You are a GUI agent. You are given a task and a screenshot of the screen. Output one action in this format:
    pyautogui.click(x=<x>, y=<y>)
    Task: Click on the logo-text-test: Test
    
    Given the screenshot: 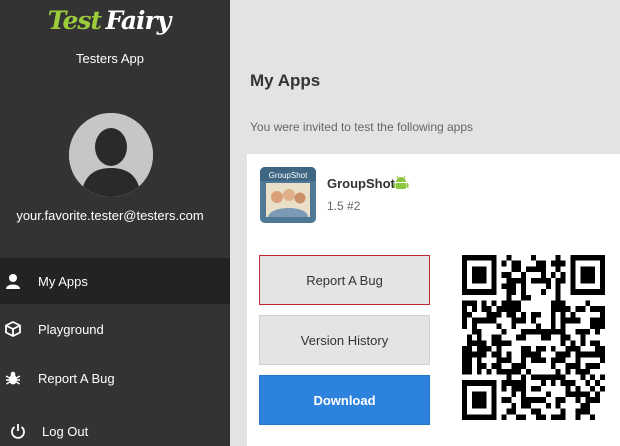 What is the action you would take?
    pyautogui.click(x=74, y=20)
    